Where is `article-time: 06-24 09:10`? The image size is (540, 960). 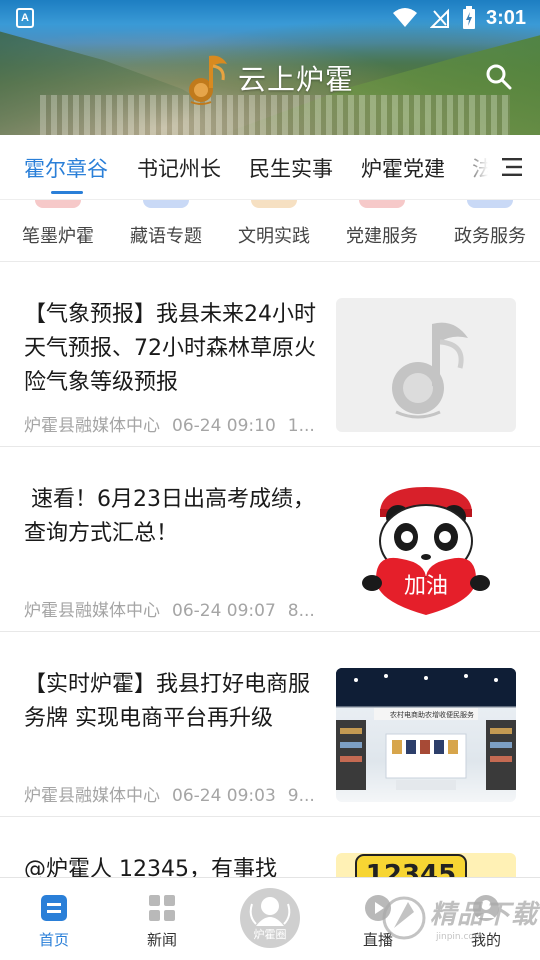 article-time: 06-24 09:10 is located at coordinates (224, 426).